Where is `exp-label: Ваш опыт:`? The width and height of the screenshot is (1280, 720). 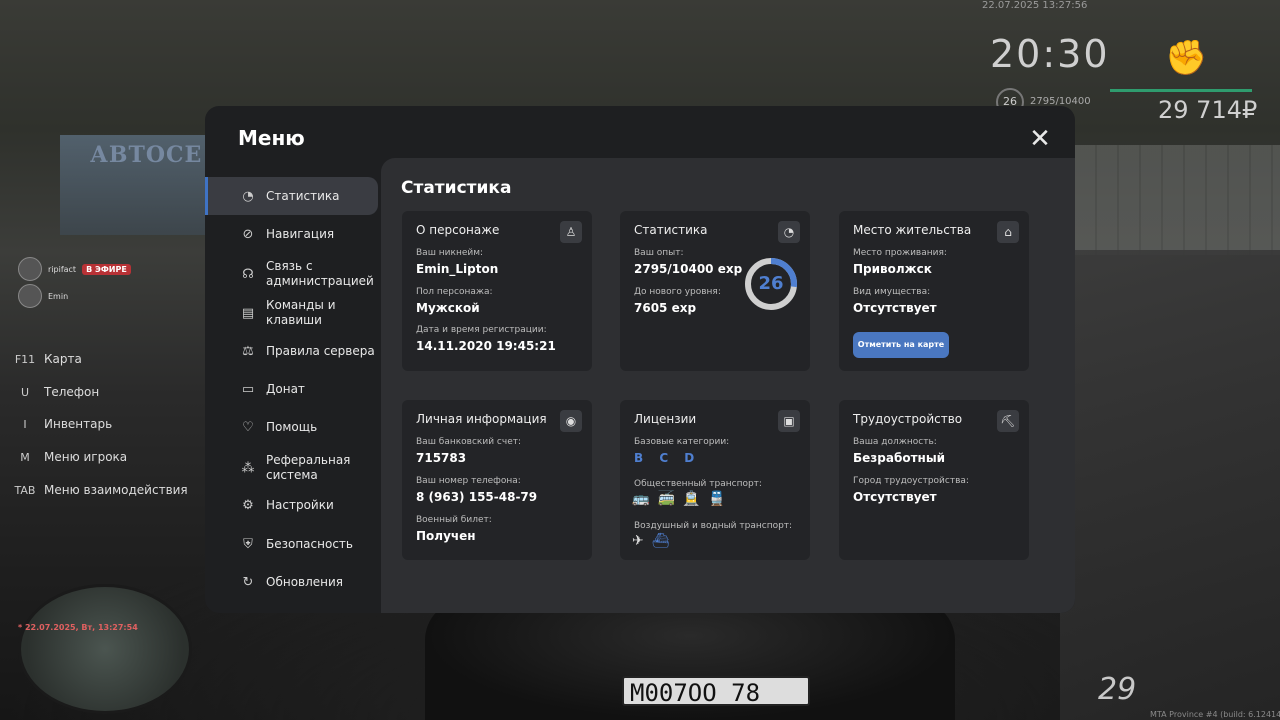
exp-label: Ваш опыт: is located at coordinates (659, 253).